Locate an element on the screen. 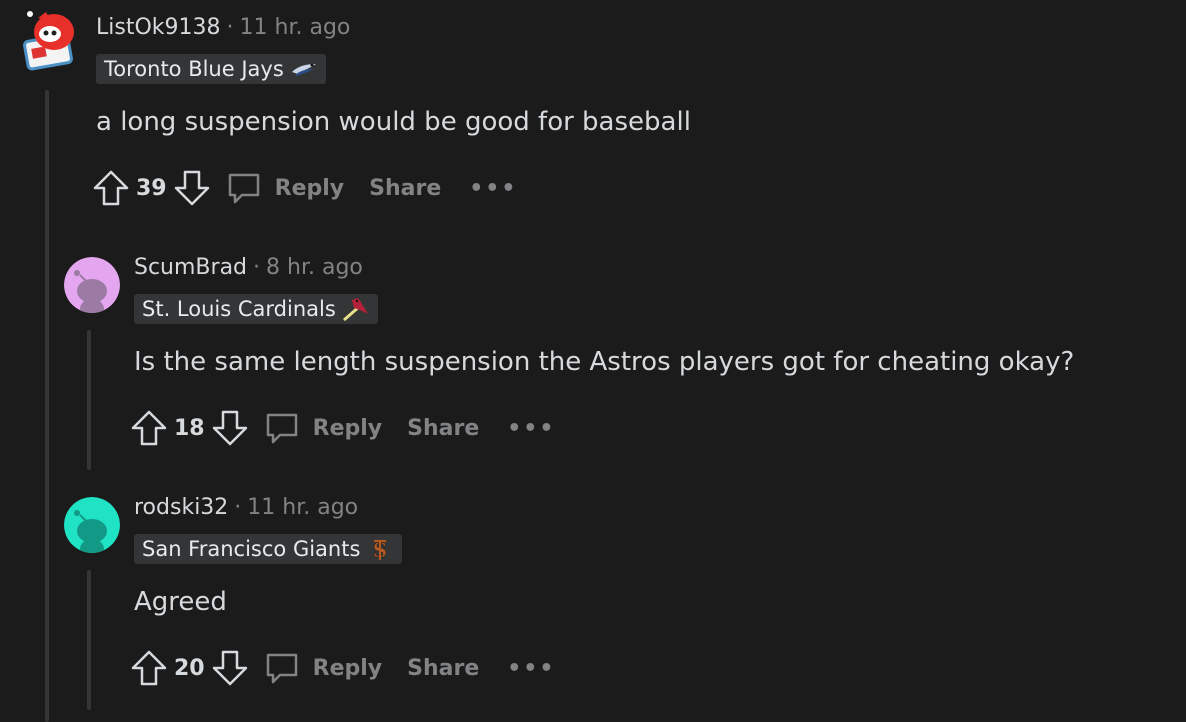  flair-label: Toronto Blue Jays is located at coordinates (194, 69).